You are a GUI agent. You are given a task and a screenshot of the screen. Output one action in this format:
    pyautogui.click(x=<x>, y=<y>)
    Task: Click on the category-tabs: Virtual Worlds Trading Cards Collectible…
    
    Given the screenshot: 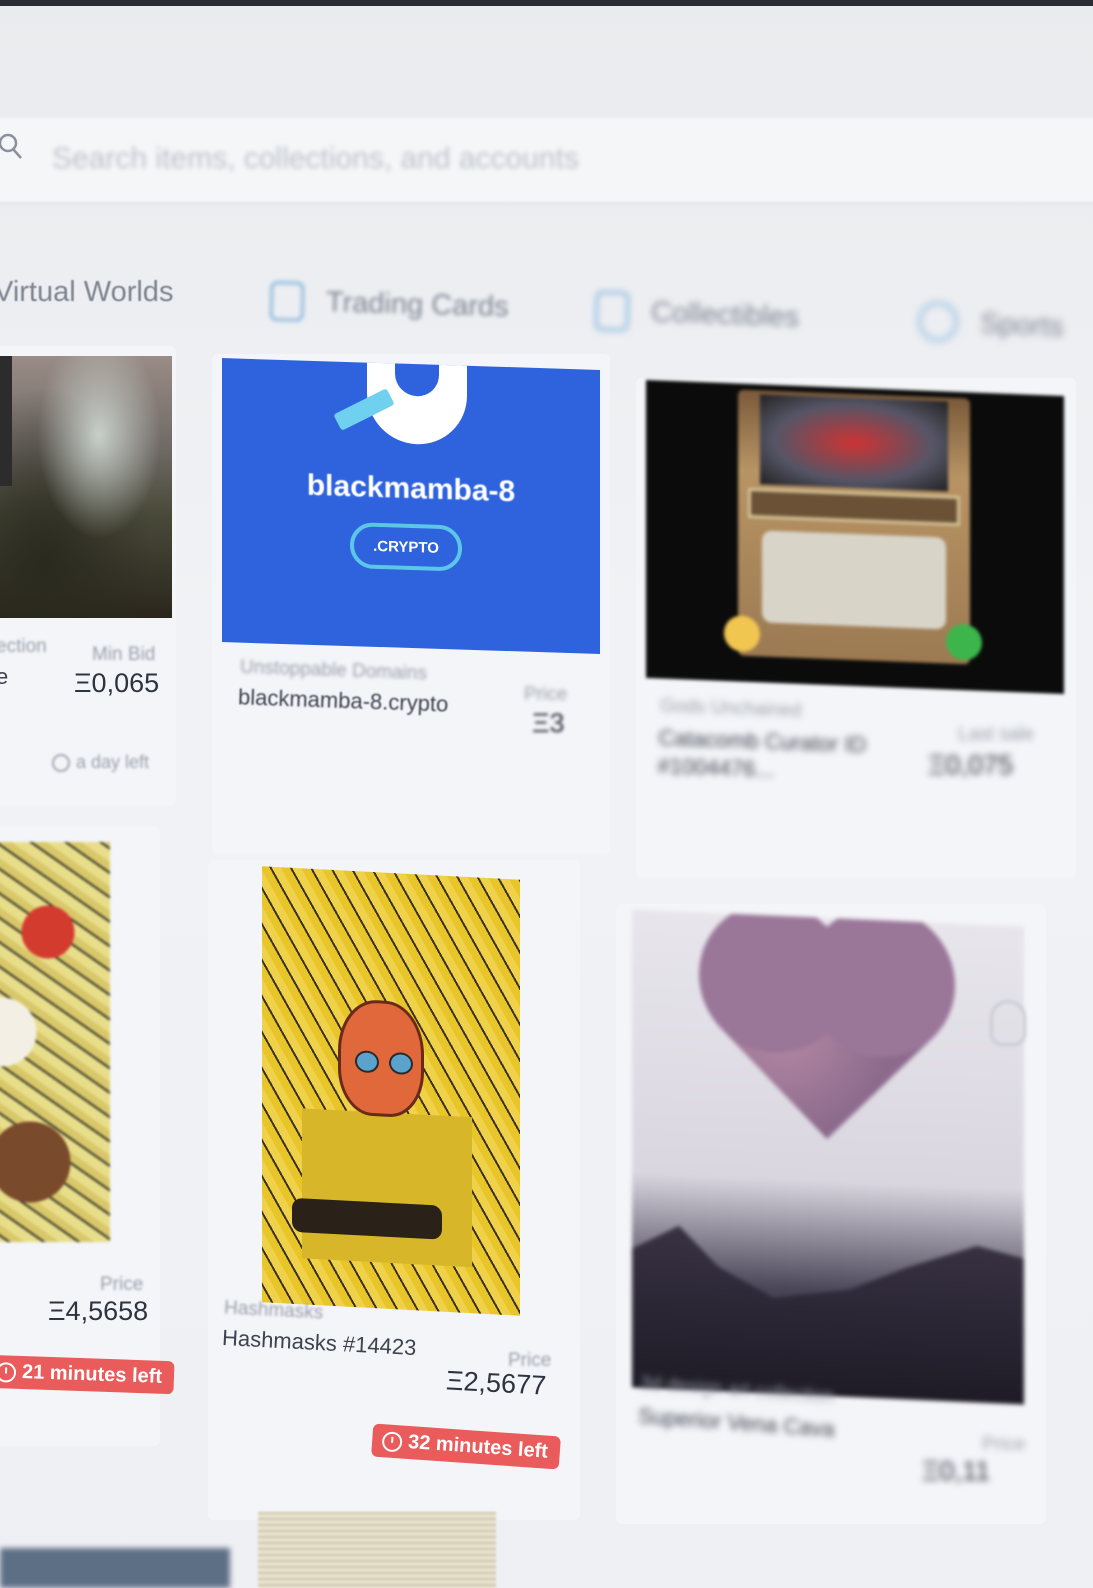 What is the action you would take?
    pyautogui.click(x=546, y=302)
    